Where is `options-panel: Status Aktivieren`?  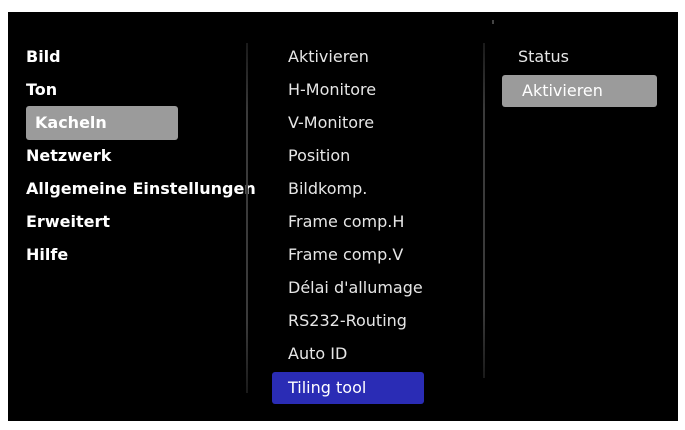
options-panel: Status Aktivieren is located at coordinates (579, 82).